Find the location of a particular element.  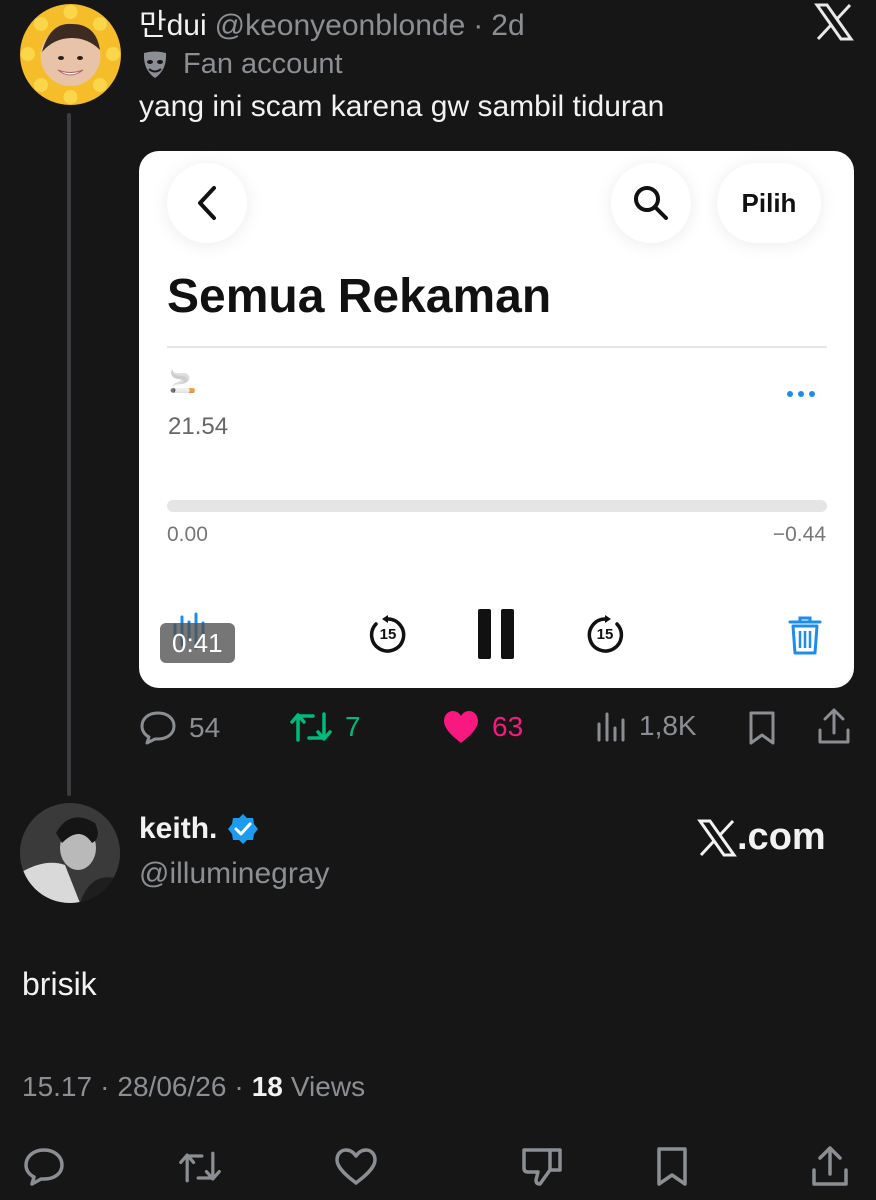

back-button is located at coordinates (207, 203).